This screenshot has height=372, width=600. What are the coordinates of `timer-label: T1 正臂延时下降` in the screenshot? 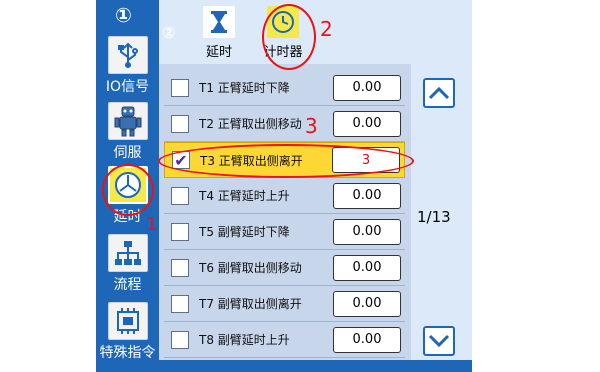 It's located at (244, 88).